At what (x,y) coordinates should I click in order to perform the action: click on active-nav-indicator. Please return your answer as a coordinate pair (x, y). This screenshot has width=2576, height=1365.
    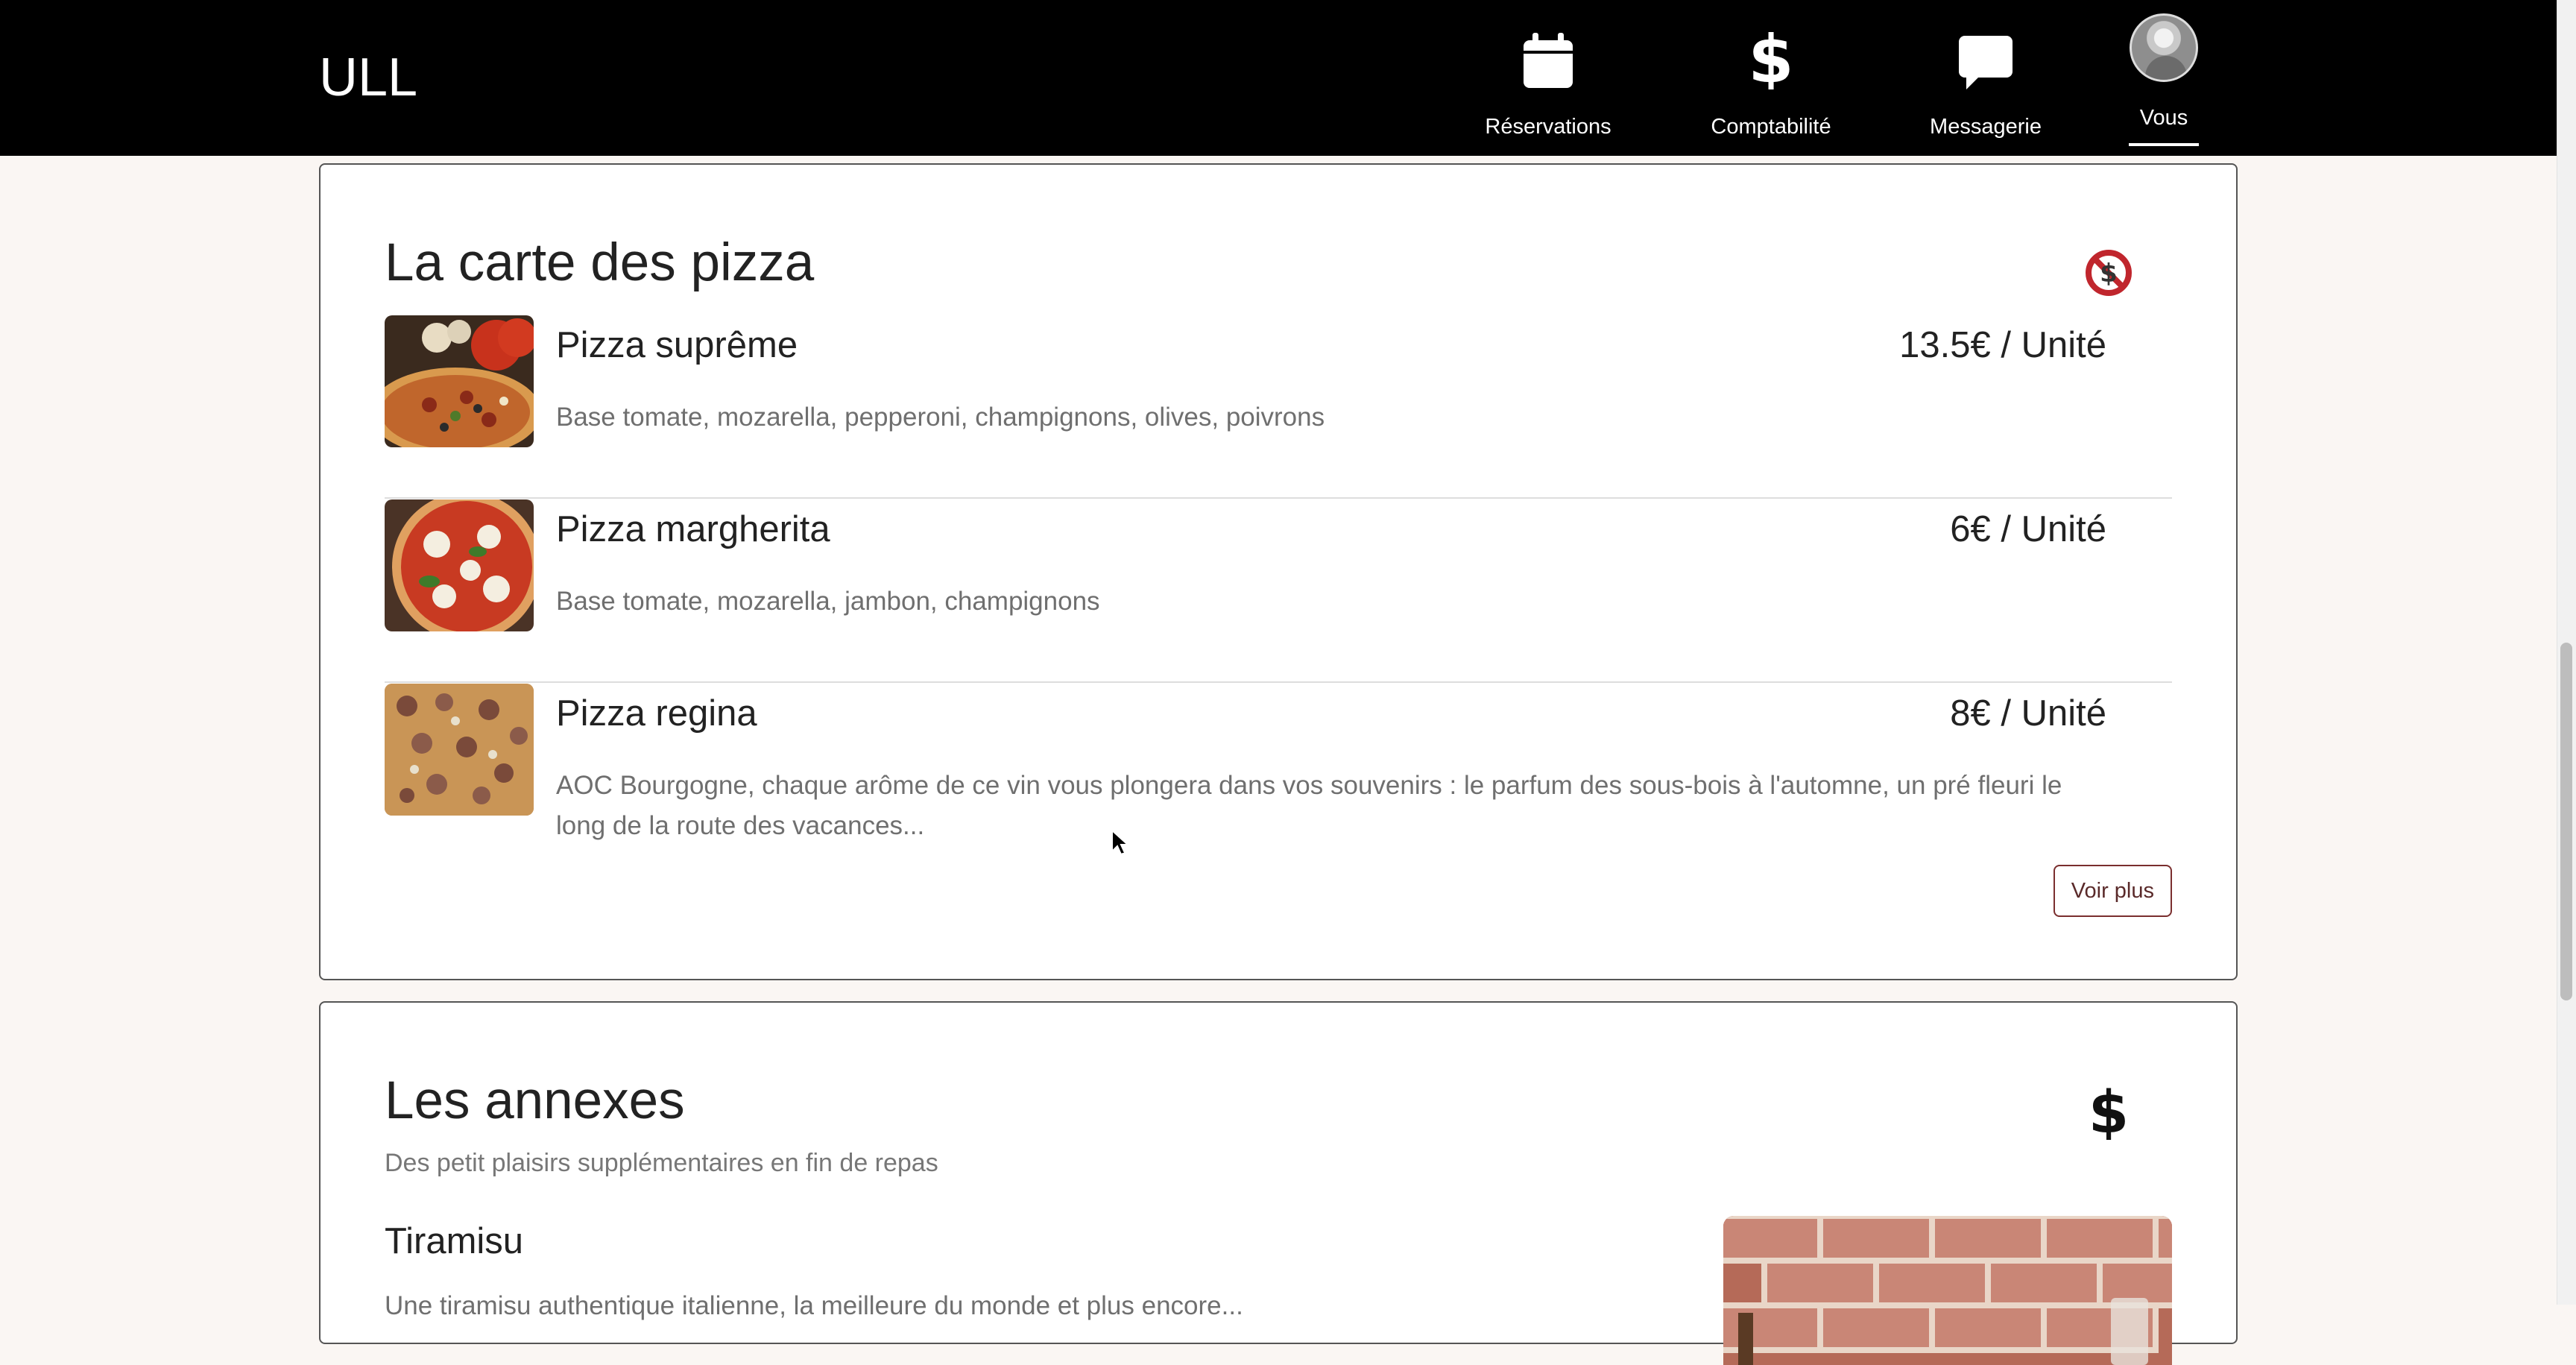
    Looking at the image, I should click on (2164, 144).